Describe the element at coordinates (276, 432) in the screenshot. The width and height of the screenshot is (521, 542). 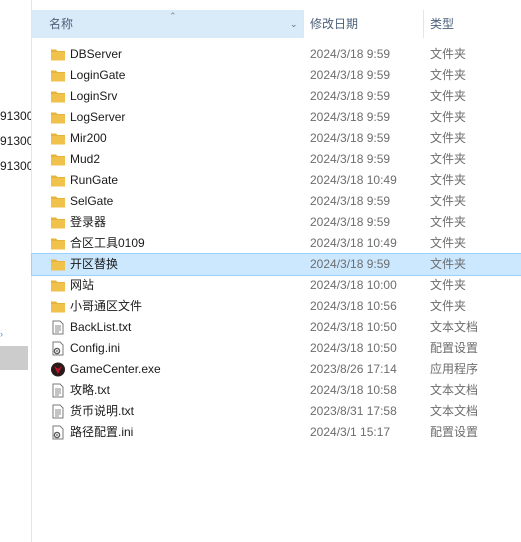
I see `file-row: 路径配置.ini 2024/3/1 15:17 配置设置` at that location.